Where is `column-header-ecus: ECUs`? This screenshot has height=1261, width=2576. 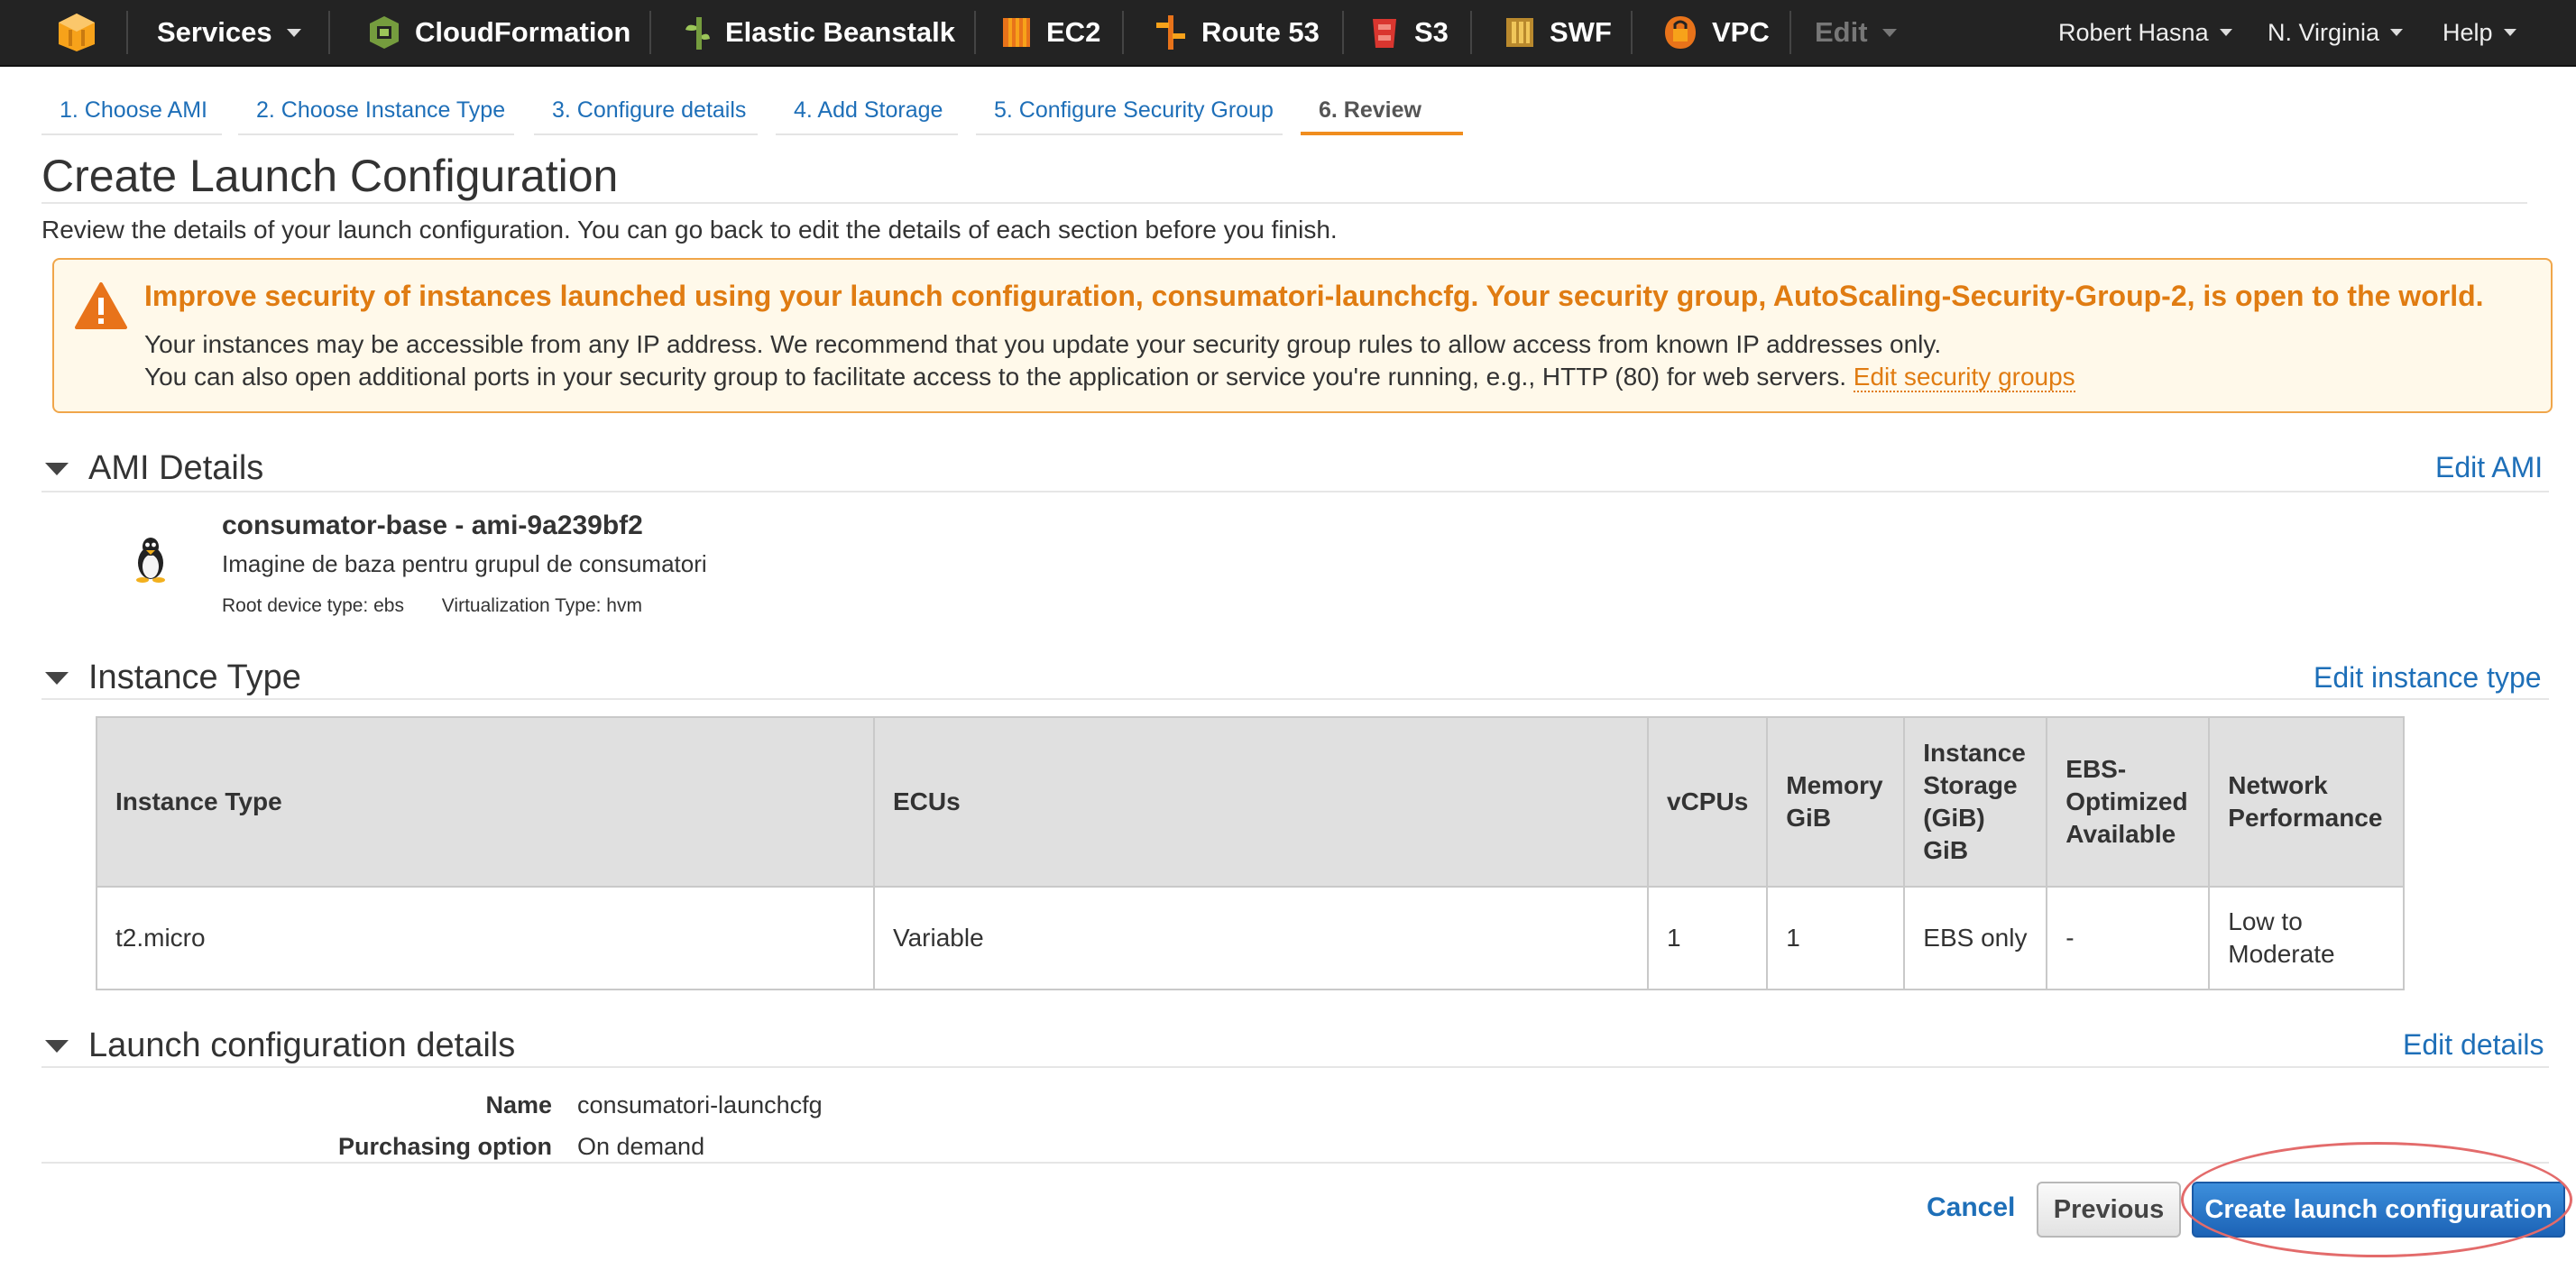 column-header-ecus: ECUs is located at coordinates (1261, 802).